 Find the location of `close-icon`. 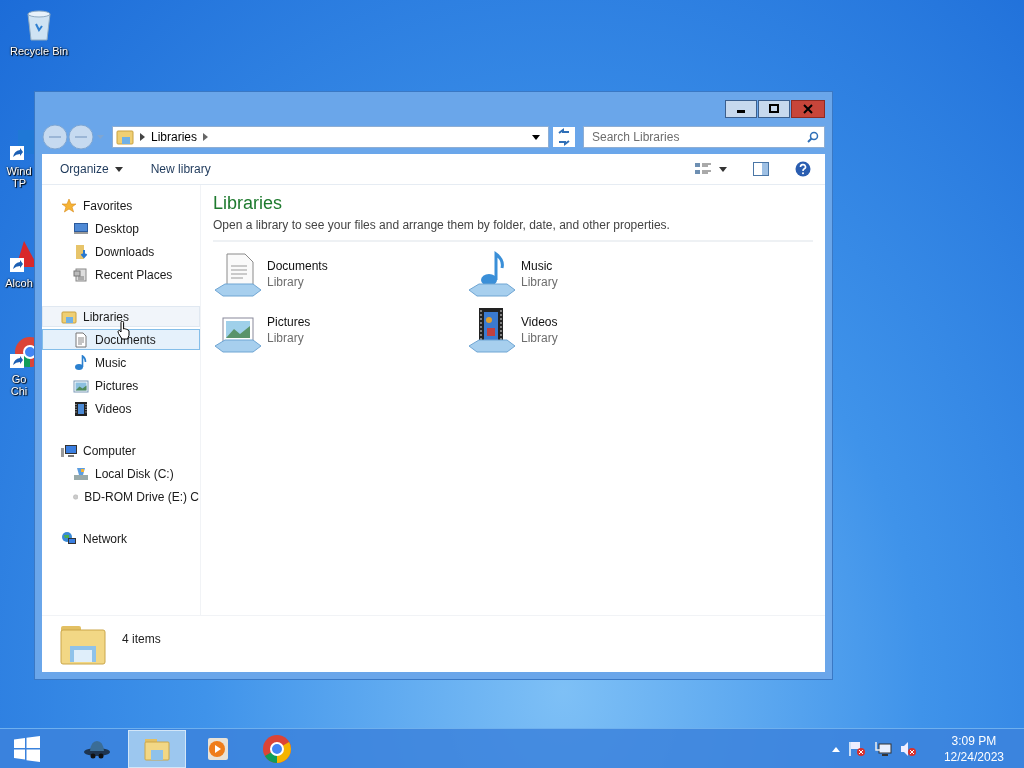

close-icon is located at coordinates (808, 109).